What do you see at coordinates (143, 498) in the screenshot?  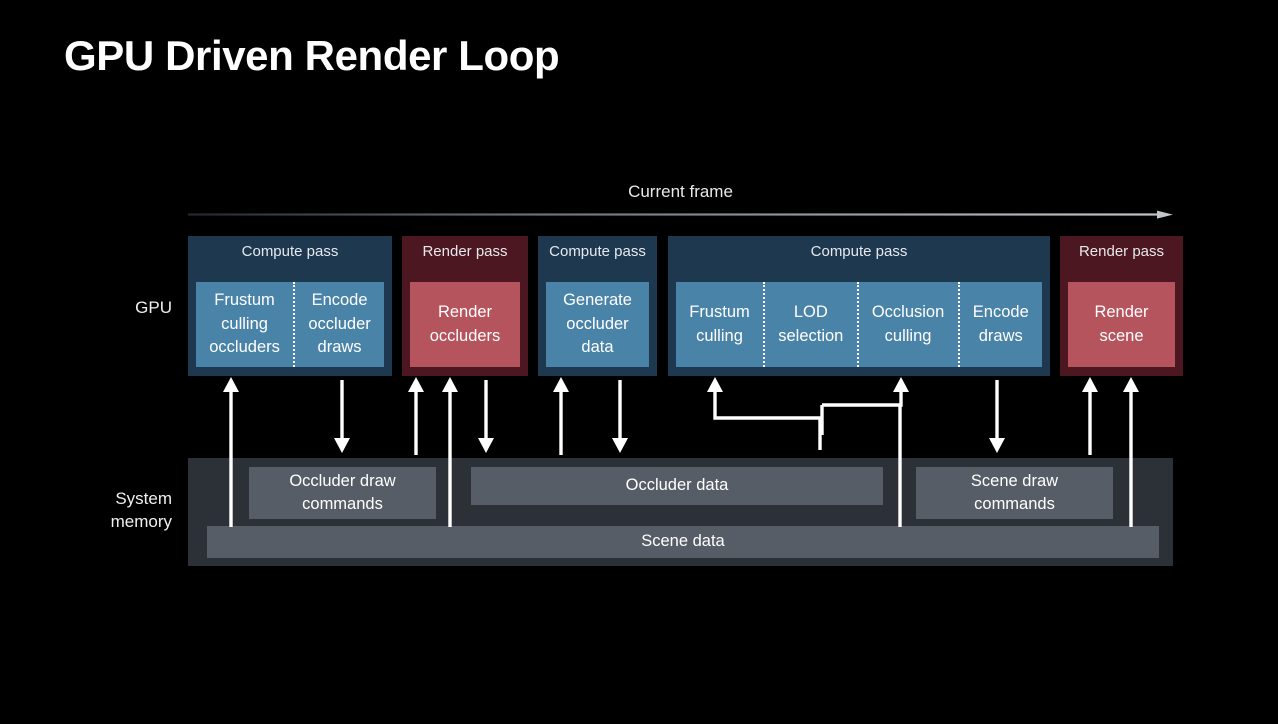 I see `system-memory-label-line1: System` at bounding box center [143, 498].